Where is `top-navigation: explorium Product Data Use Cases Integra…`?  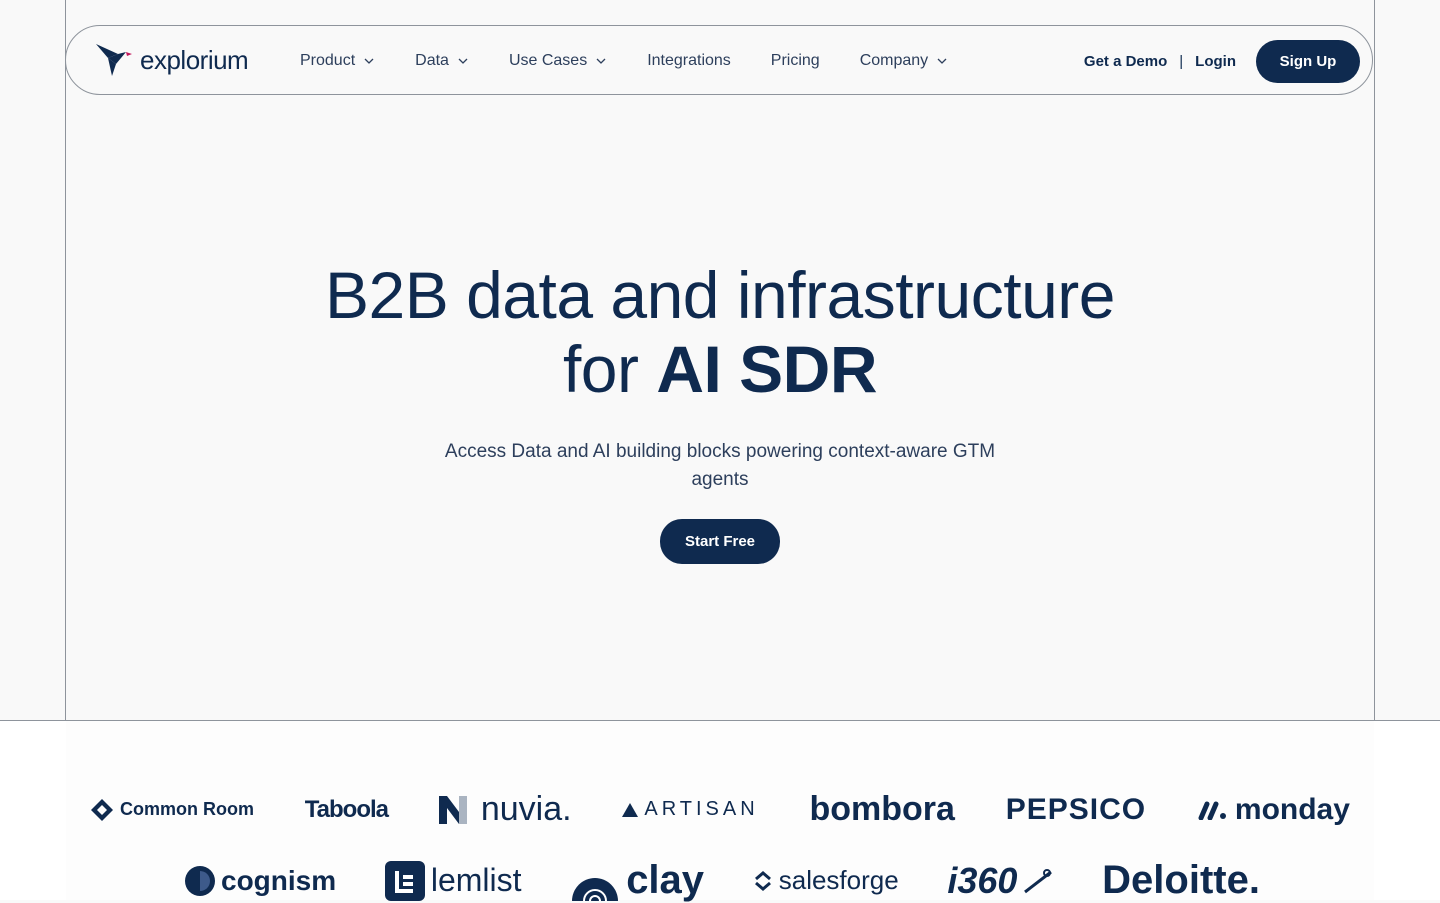
top-navigation: explorium Product Data Use Cases Integra… is located at coordinates (719, 60).